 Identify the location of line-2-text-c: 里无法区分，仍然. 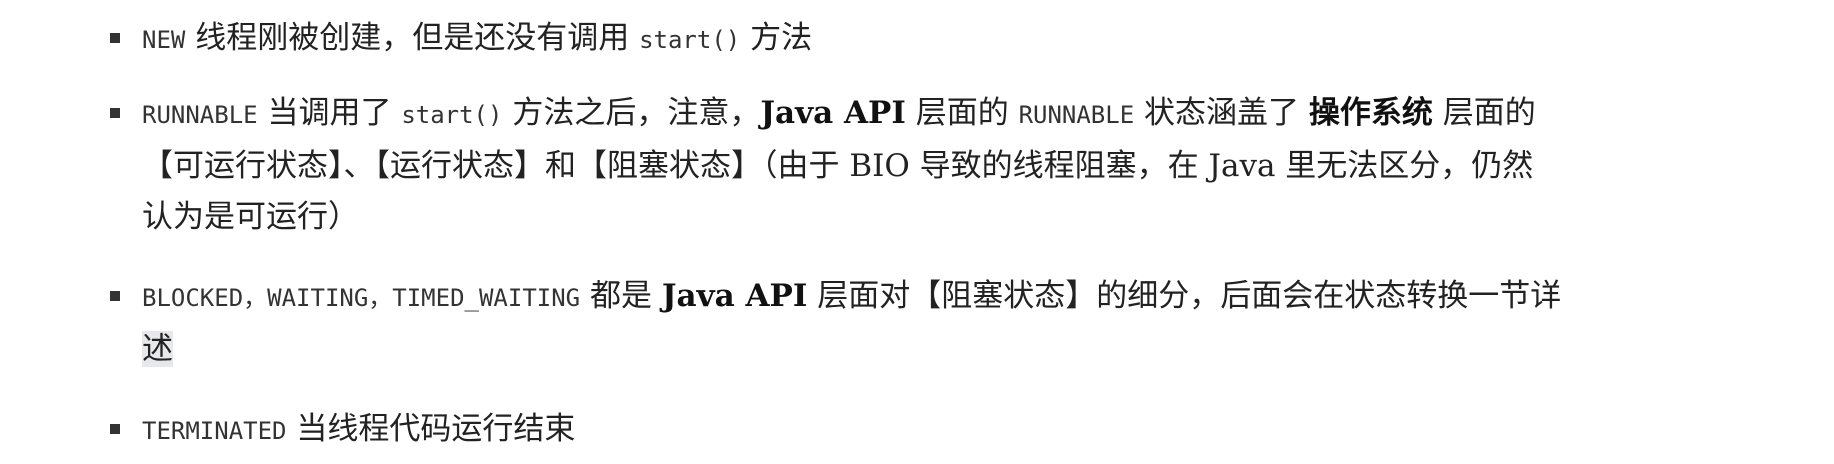
(1404, 166).